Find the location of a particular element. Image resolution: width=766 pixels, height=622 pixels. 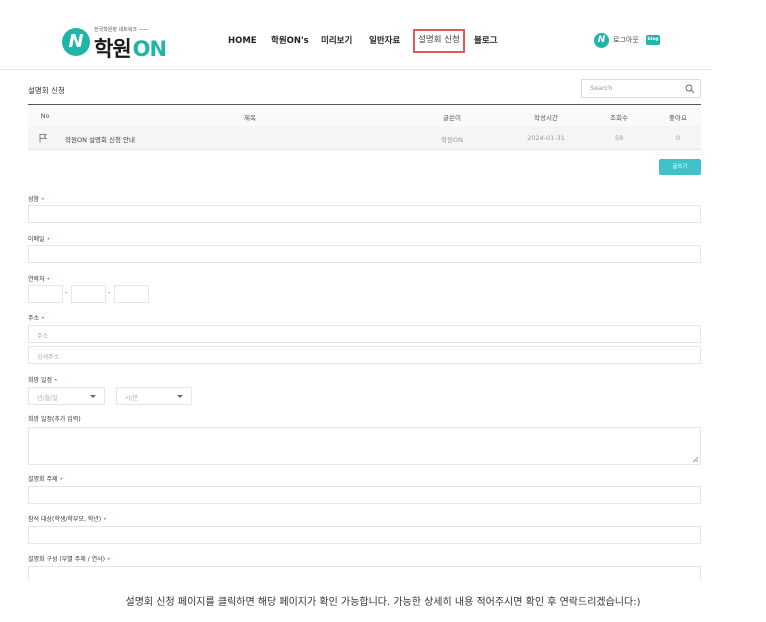

nav-general-data: 일반자료 is located at coordinates (384, 41).